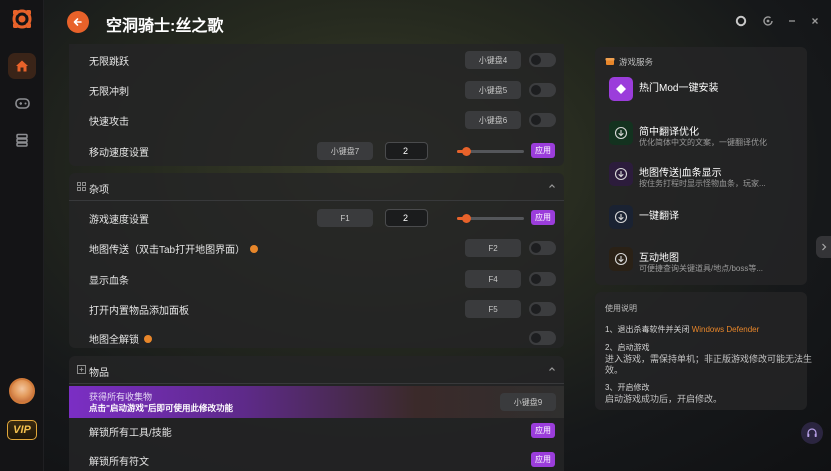 The width and height of the screenshot is (831, 471). What do you see at coordinates (768, 21) in the screenshot?
I see `refresh-button` at bounding box center [768, 21].